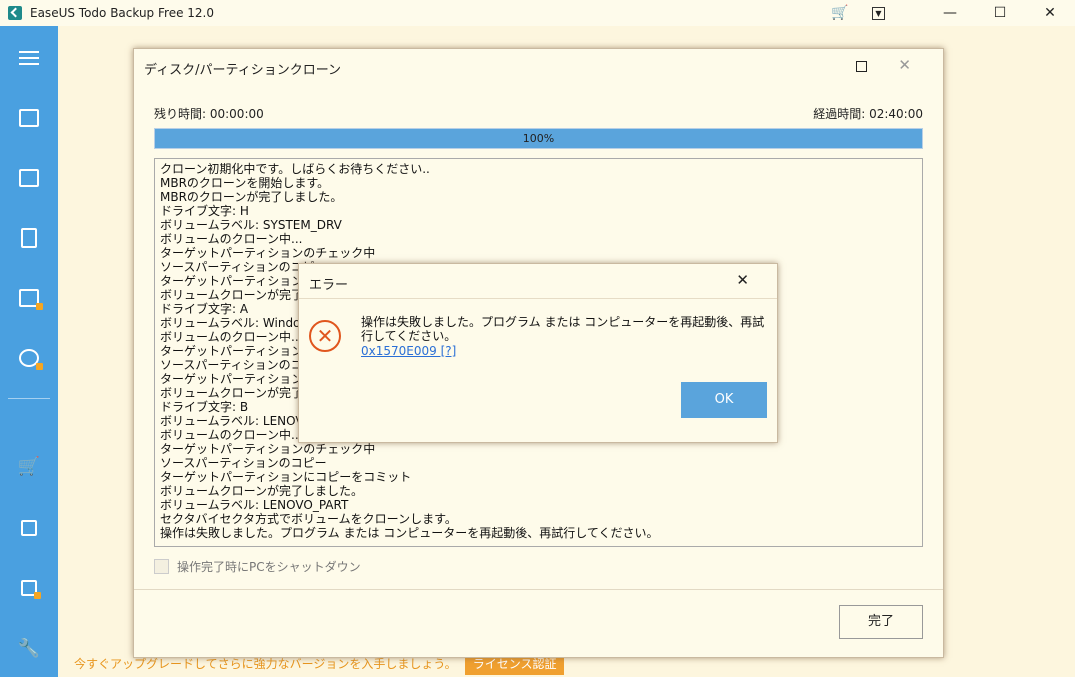 This screenshot has width=1075, height=677. What do you see at coordinates (881, 622) in the screenshot?
I see `done-button: 完了` at bounding box center [881, 622].